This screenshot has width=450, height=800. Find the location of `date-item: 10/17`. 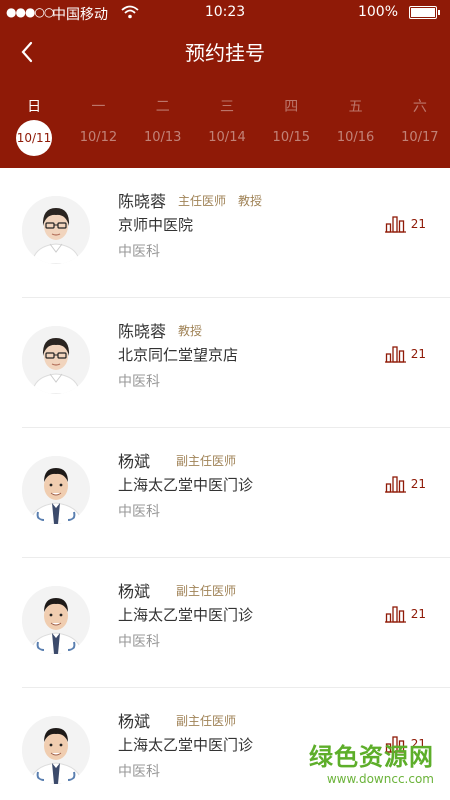

date-item: 10/17 is located at coordinates (420, 138).